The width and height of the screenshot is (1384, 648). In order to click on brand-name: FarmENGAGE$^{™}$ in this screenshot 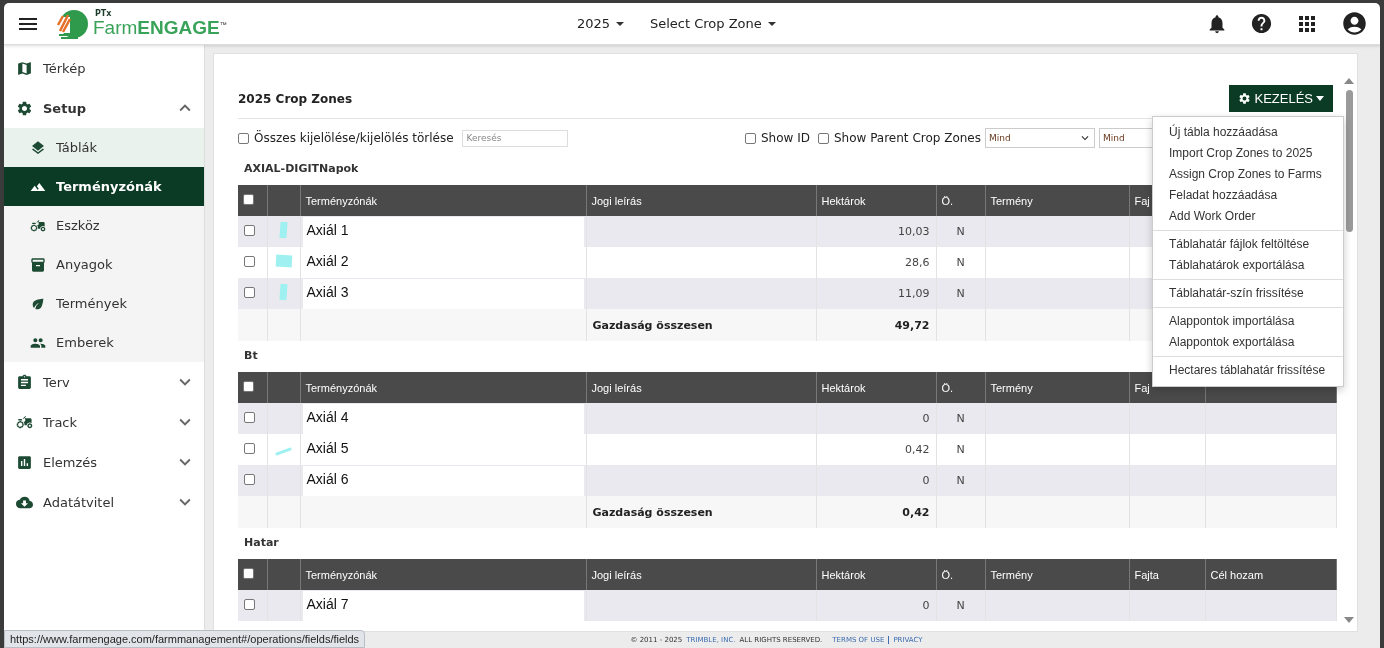, I will do `click(160, 27)`.